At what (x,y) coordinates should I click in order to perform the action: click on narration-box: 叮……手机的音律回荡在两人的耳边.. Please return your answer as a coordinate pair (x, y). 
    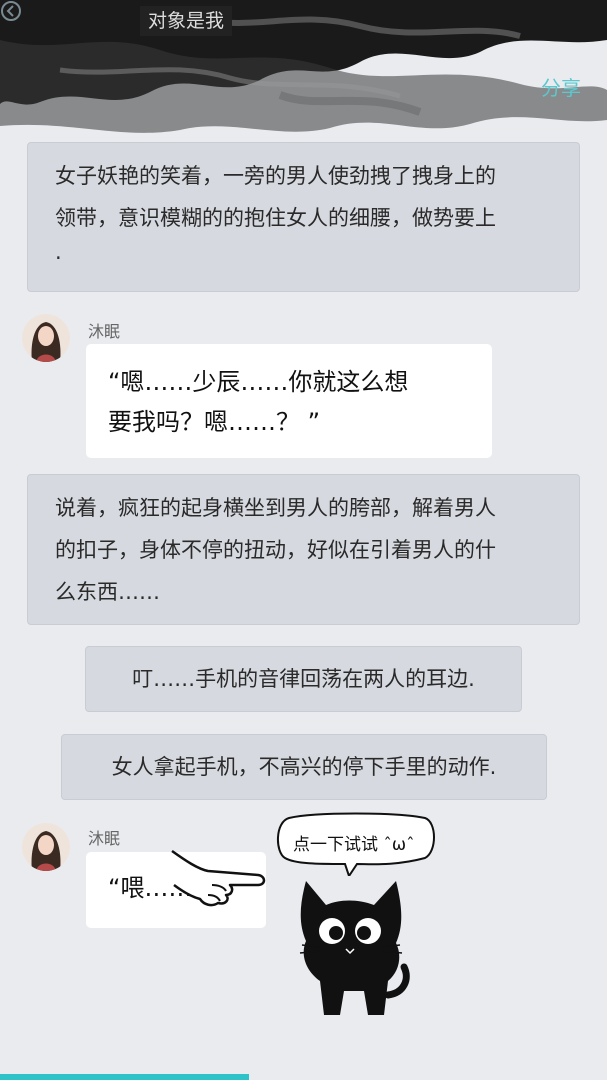
    Looking at the image, I should click on (303, 679).